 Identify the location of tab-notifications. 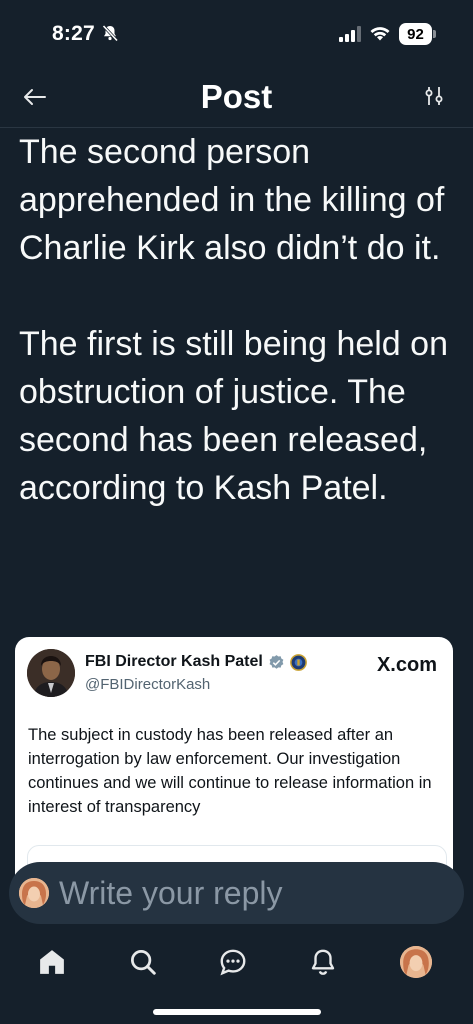
(323, 962).